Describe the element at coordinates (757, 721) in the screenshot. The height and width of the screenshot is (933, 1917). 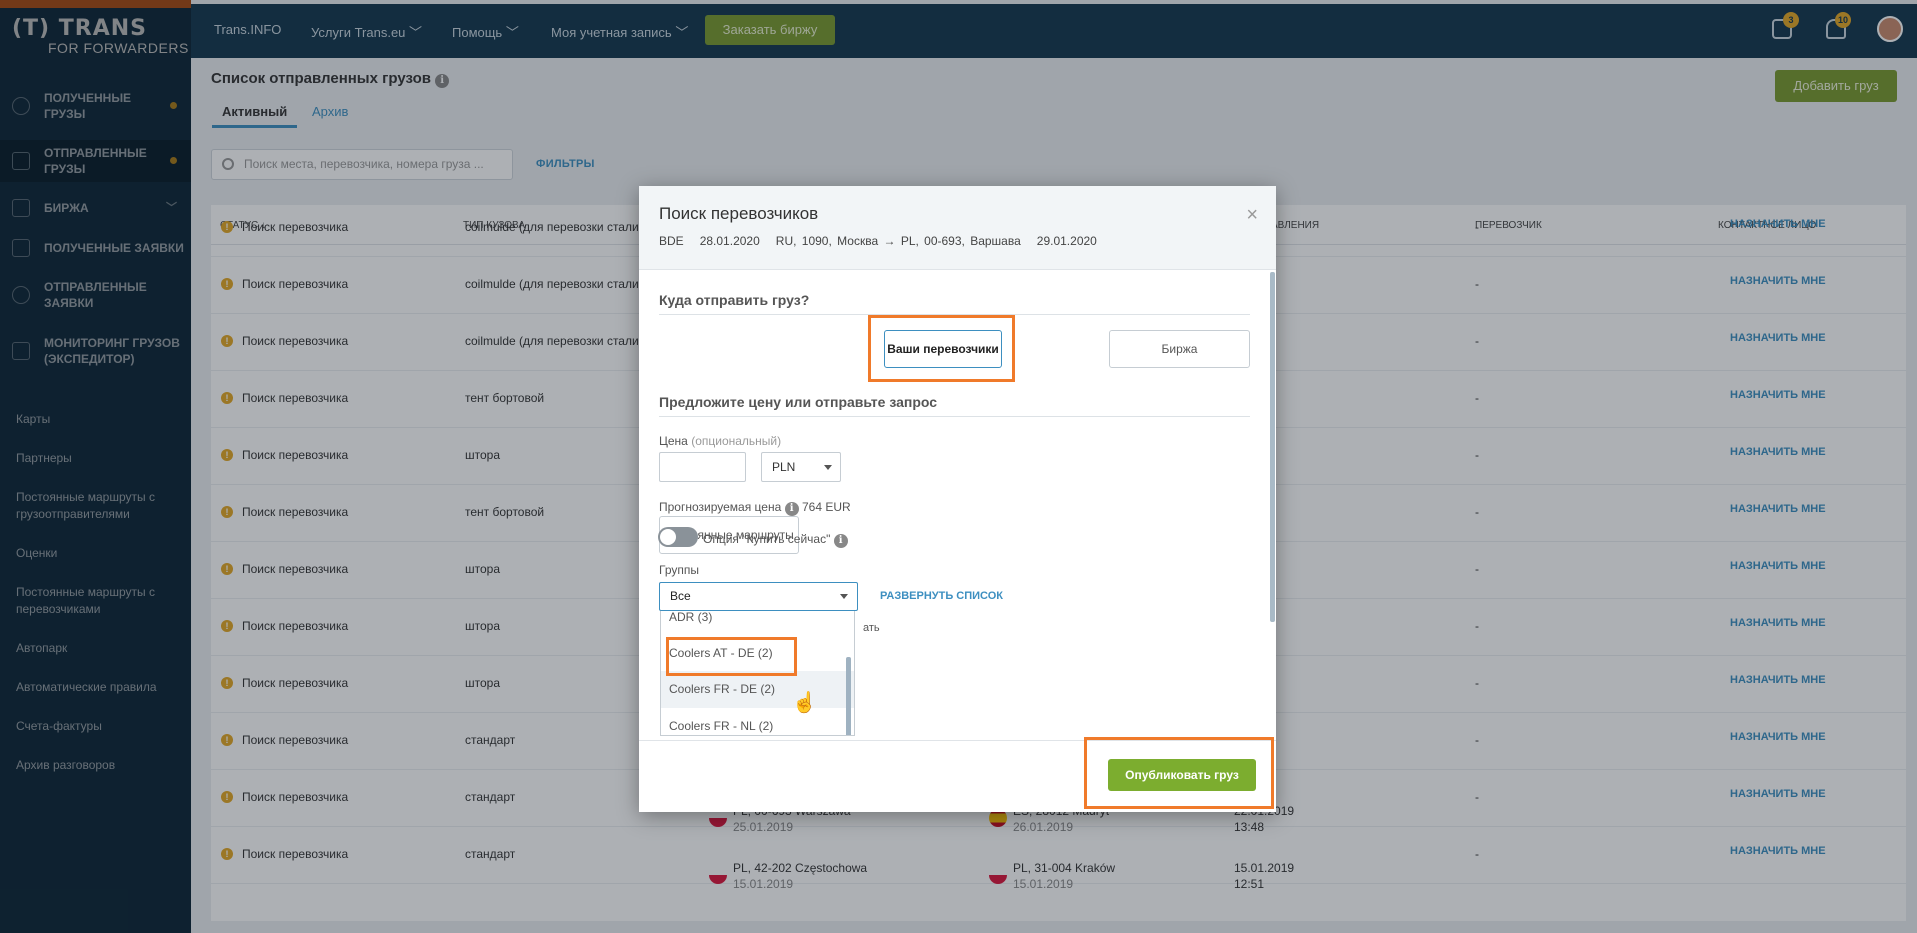
I see `dropdown-item-coolers-fr-nl: Coolers FR - NL (2)` at that location.